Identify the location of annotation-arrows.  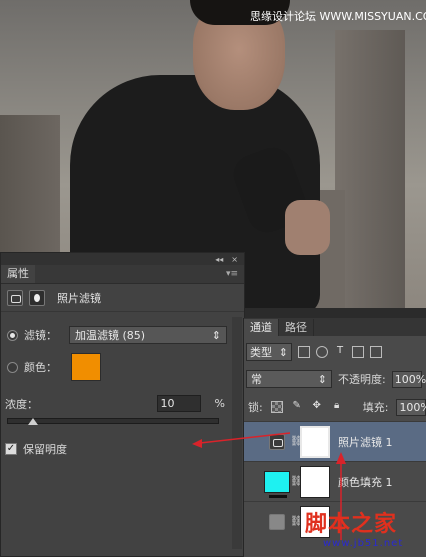
(269, 486).